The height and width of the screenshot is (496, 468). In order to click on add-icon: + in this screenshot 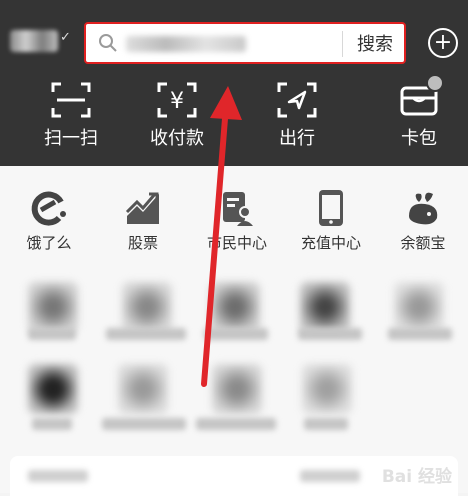, I will do `click(443, 43)`.